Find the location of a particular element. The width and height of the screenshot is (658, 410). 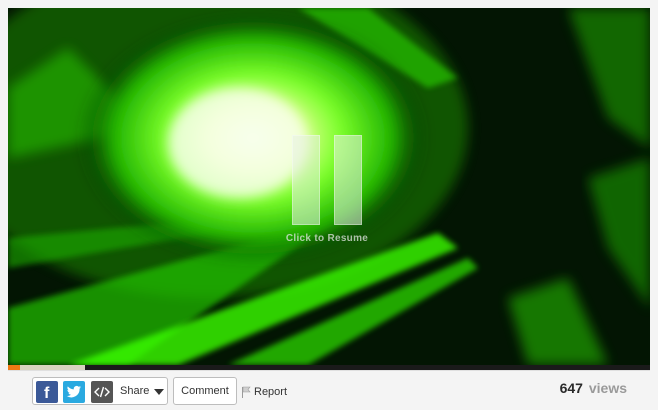

share-label: Share is located at coordinates (134, 391).